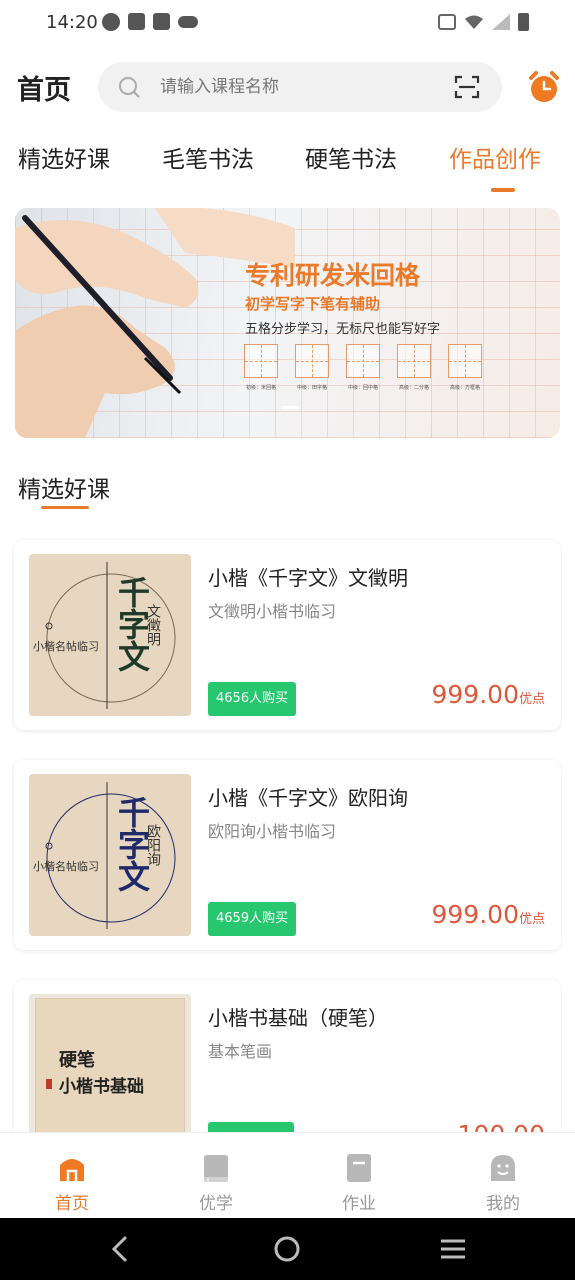  What do you see at coordinates (453, 1249) in the screenshot?
I see `recent-apps-icon` at bounding box center [453, 1249].